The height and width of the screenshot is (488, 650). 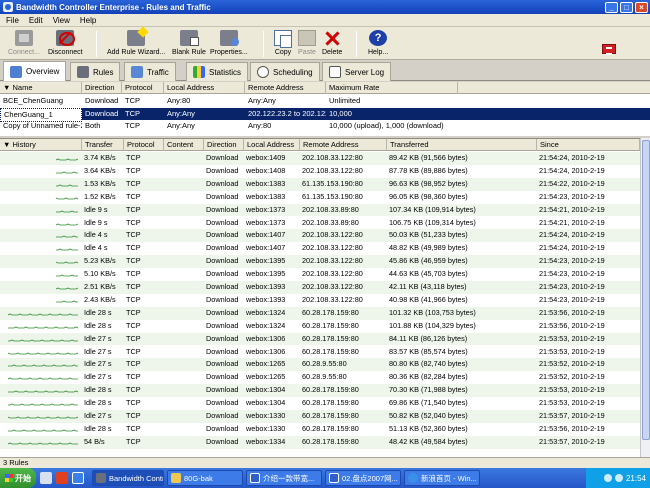 I want to click on system-tray: 21:54, so click(x=618, y=478).